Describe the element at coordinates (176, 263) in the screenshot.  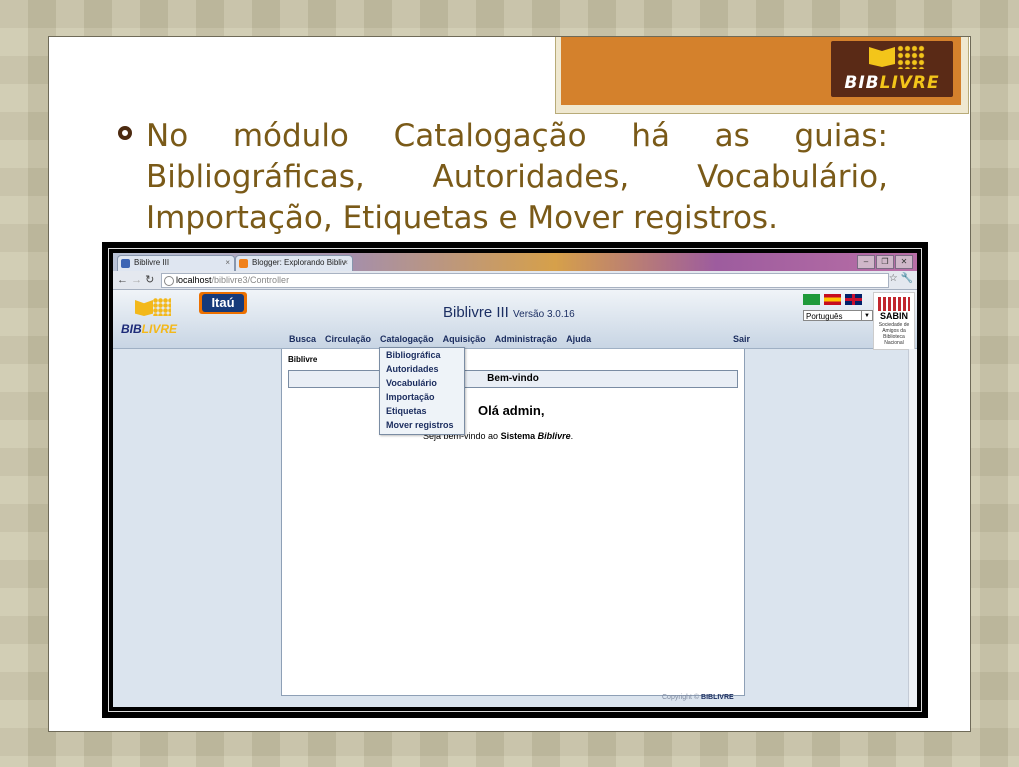
I see `tab-biblivre: Biblivre III ×` at that location.